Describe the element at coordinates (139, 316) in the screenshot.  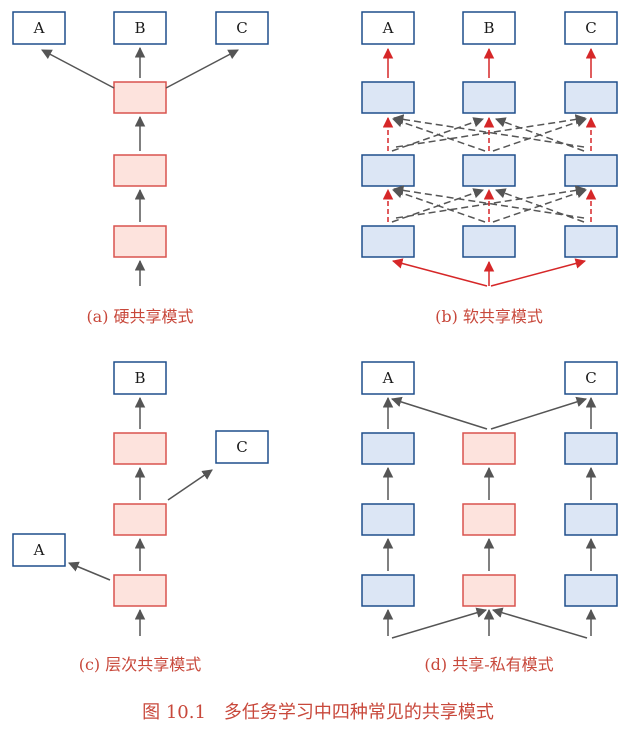
I see `caption-a: (a) 硬共享模式` at that location.